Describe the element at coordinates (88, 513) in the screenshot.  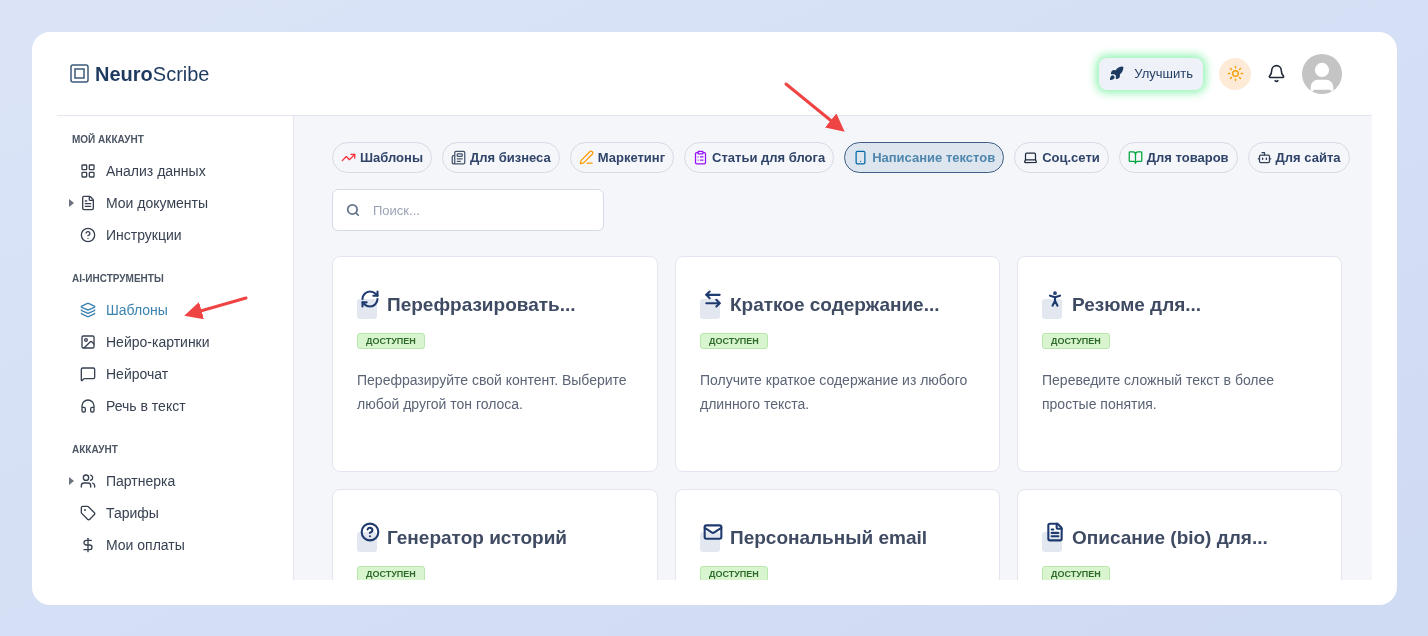
I see `tag-icon` at that location.